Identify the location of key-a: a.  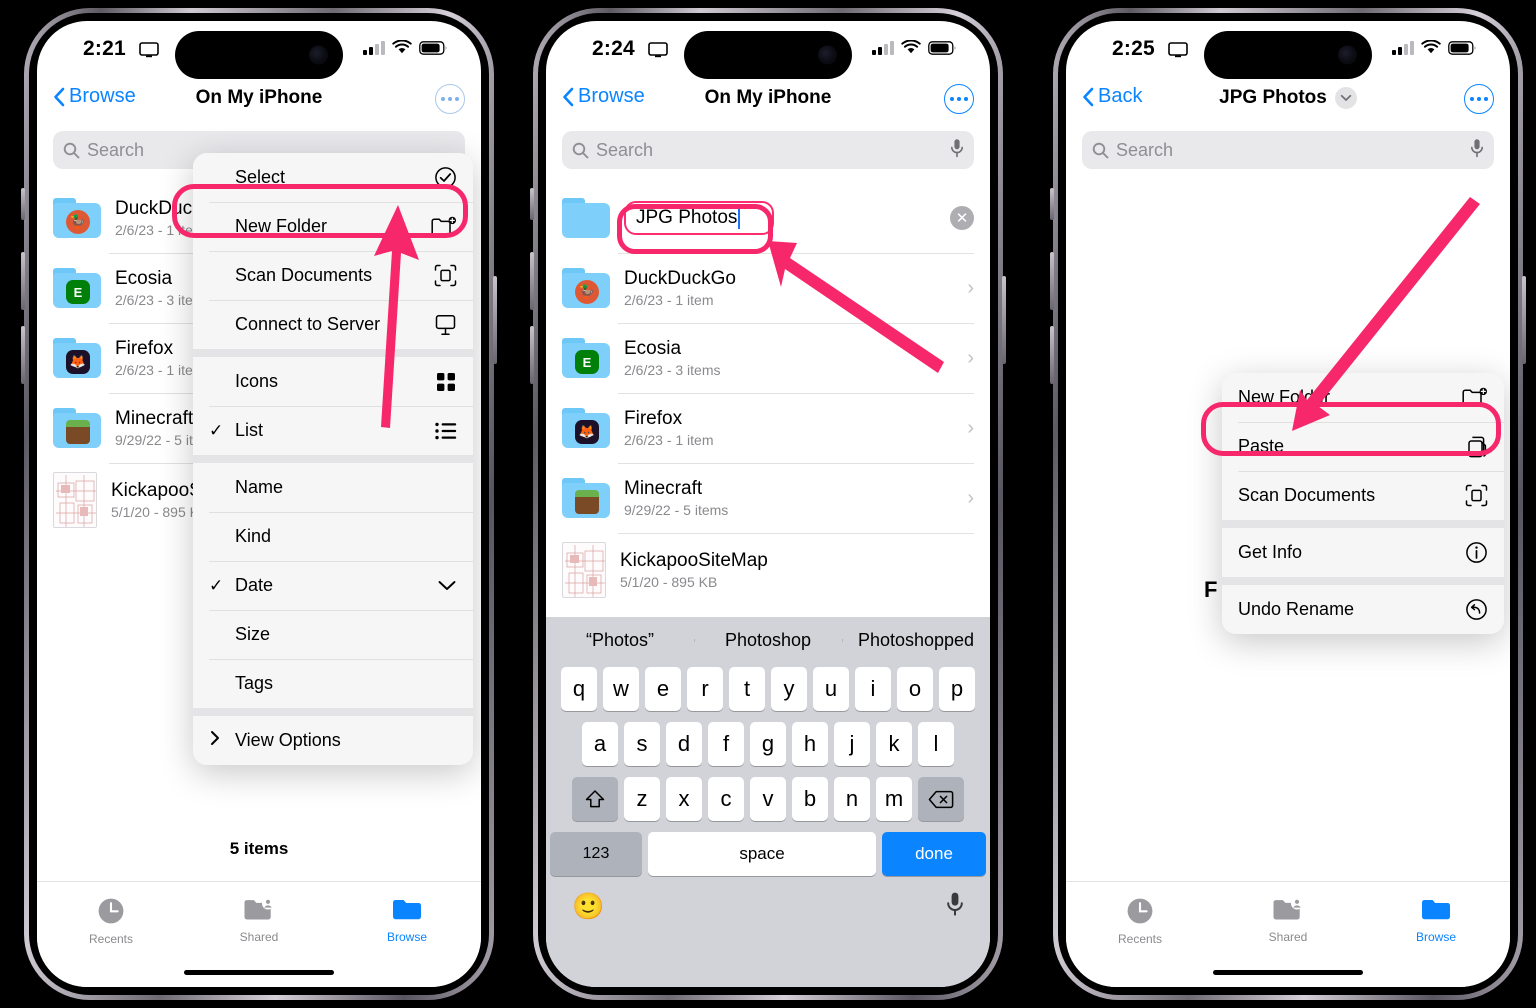
(600, 744).